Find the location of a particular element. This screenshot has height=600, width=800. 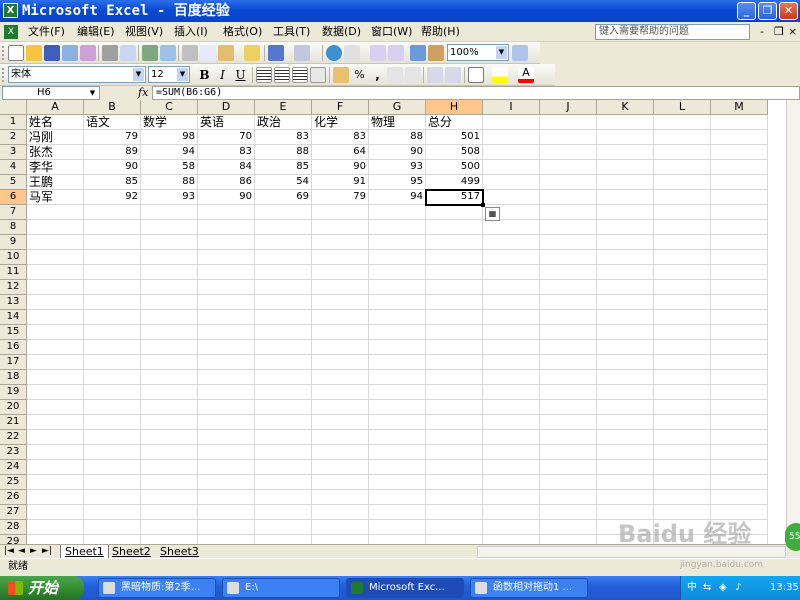

menu-edit: 编辑(E) is located at coordinates (96, 32).